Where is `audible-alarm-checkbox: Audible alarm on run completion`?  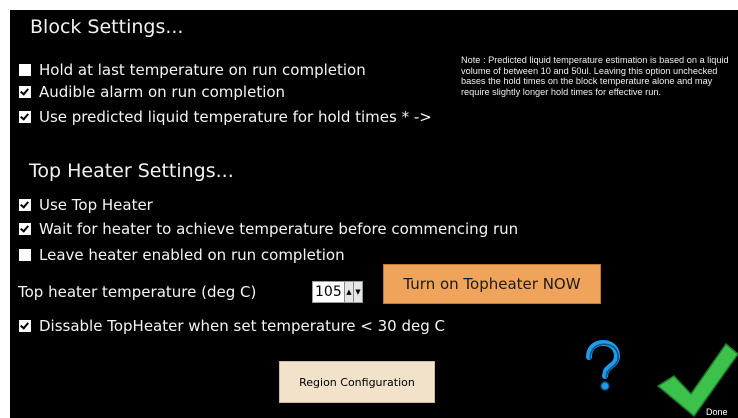
audible-alarm-checkbox: Audible alarm on run completion is located at coordinates (152, 92).